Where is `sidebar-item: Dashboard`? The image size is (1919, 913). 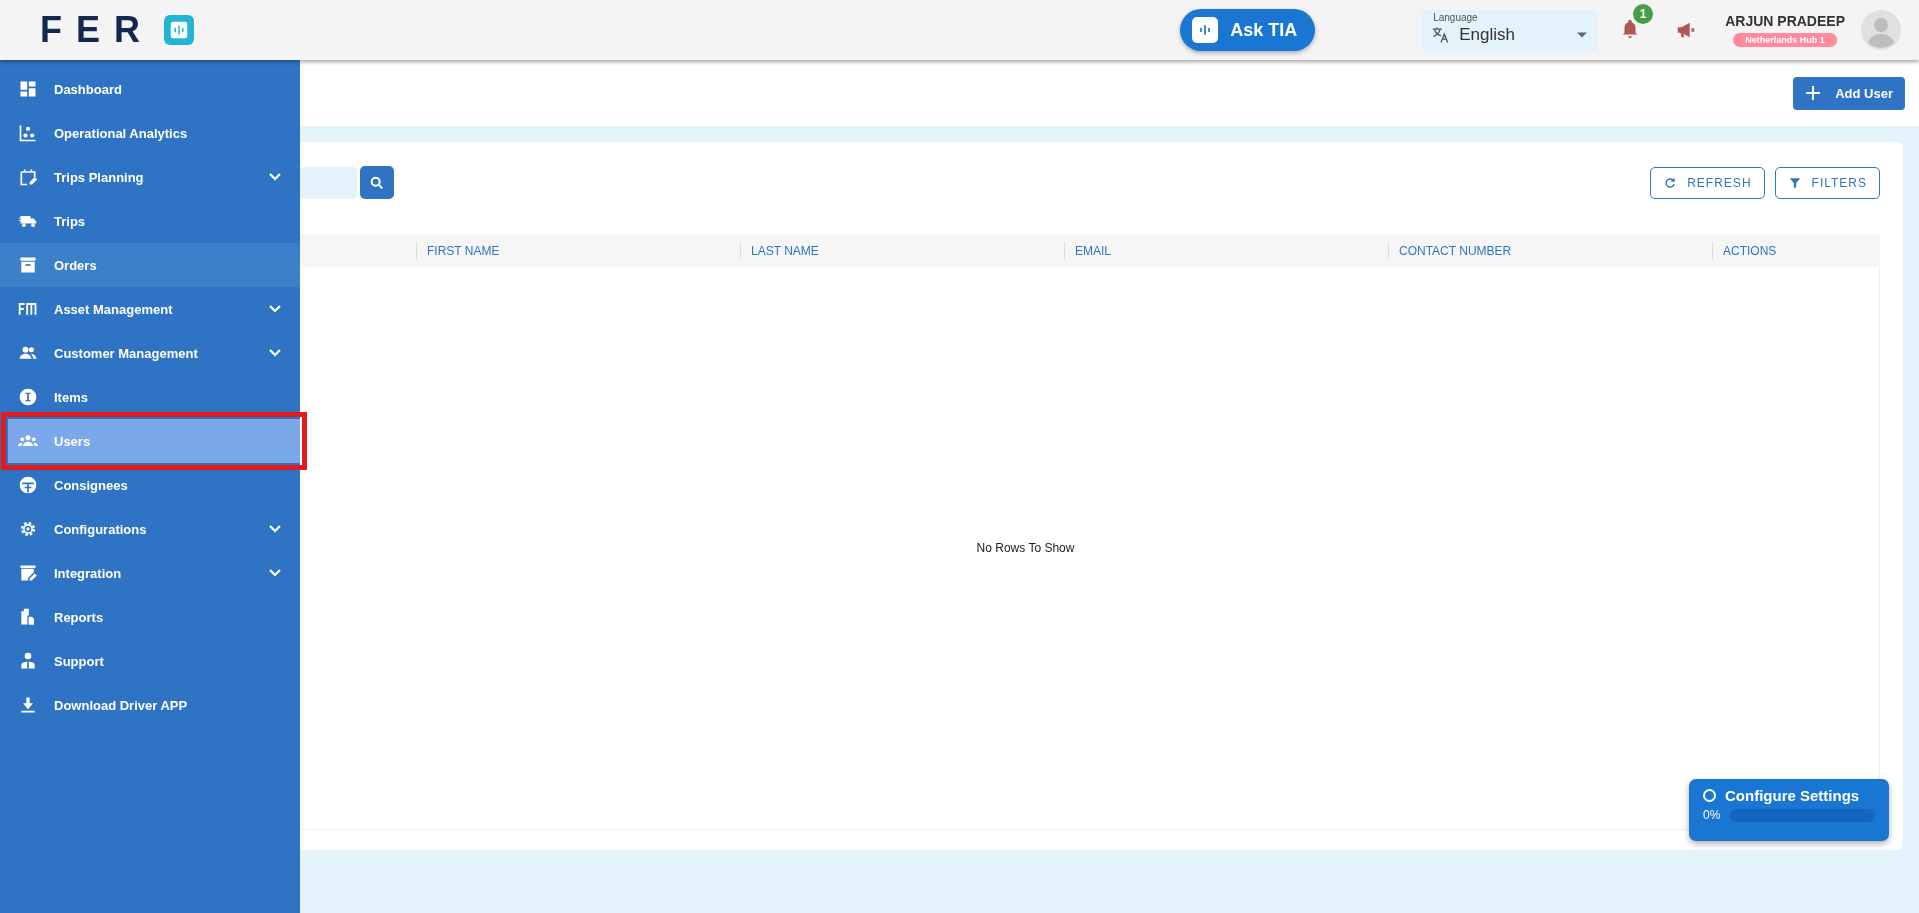 sidebar-item: Dashboard is located at coordinates (150, 89).